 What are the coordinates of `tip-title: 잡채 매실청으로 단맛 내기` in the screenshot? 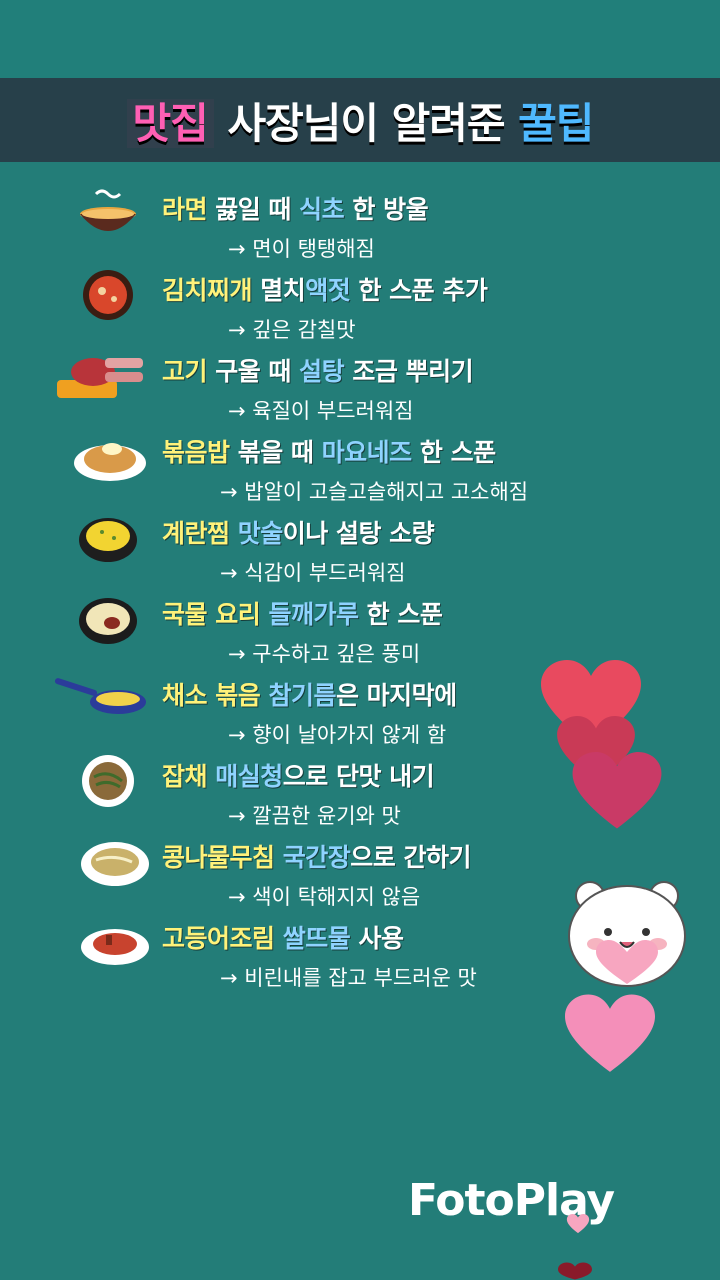 It's located at (298, 776).